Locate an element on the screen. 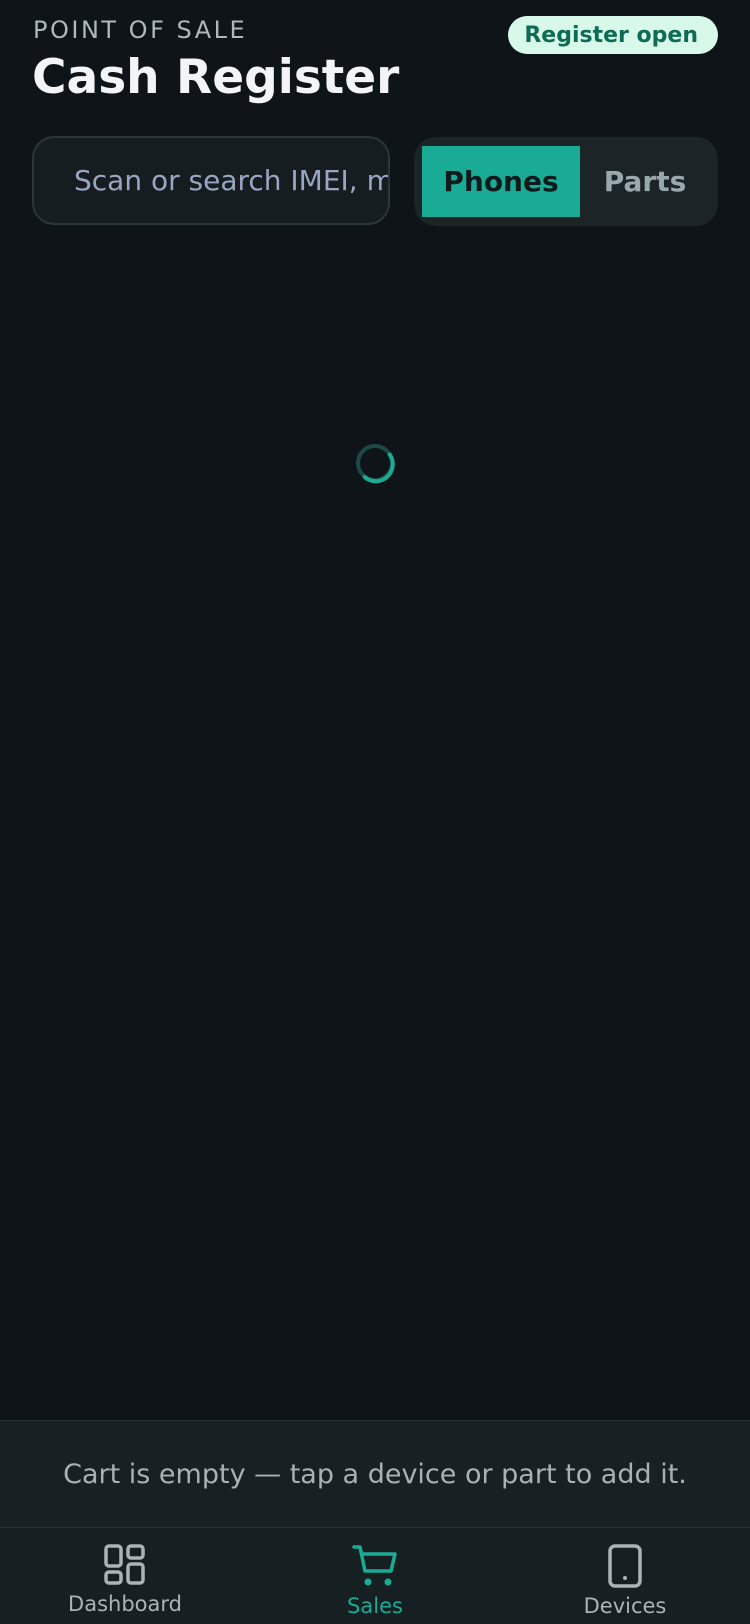 The width and height of the screenshot is (750, 1624). tab-parts: Parts is located at coordinates (645, 181).